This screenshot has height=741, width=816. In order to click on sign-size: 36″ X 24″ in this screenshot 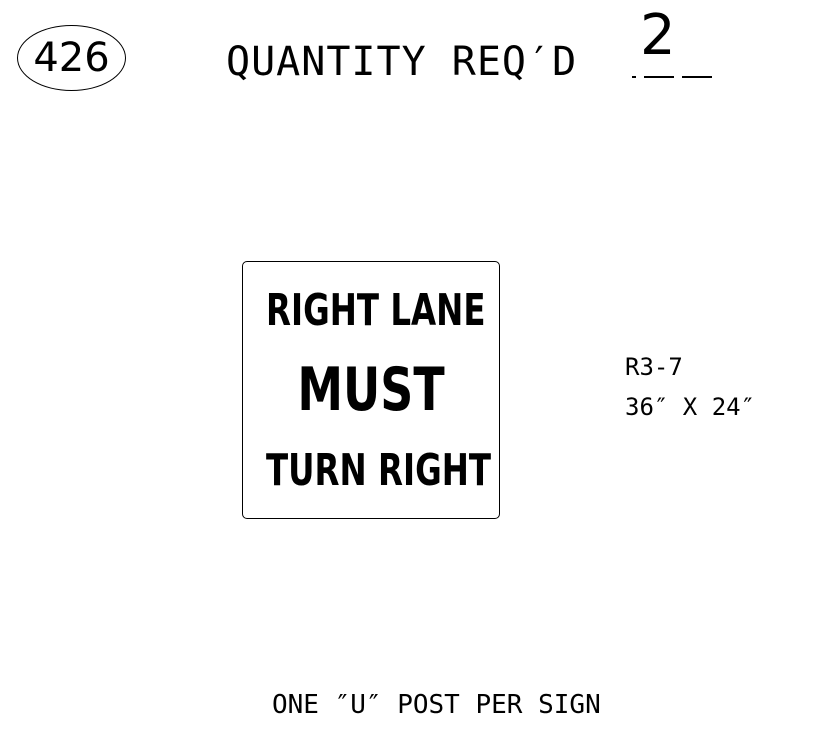, I will do `click(690, 407)`.